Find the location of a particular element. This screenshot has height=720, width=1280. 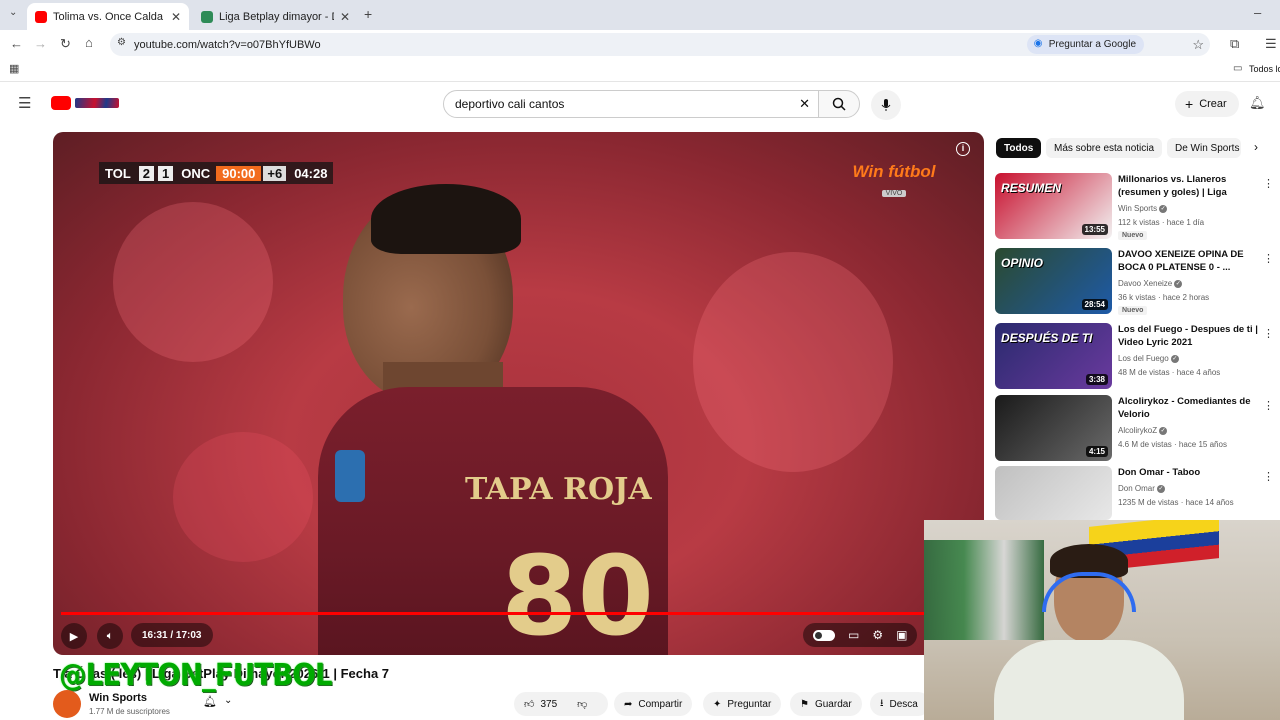

league-patch is located at coordinates (350, 476).